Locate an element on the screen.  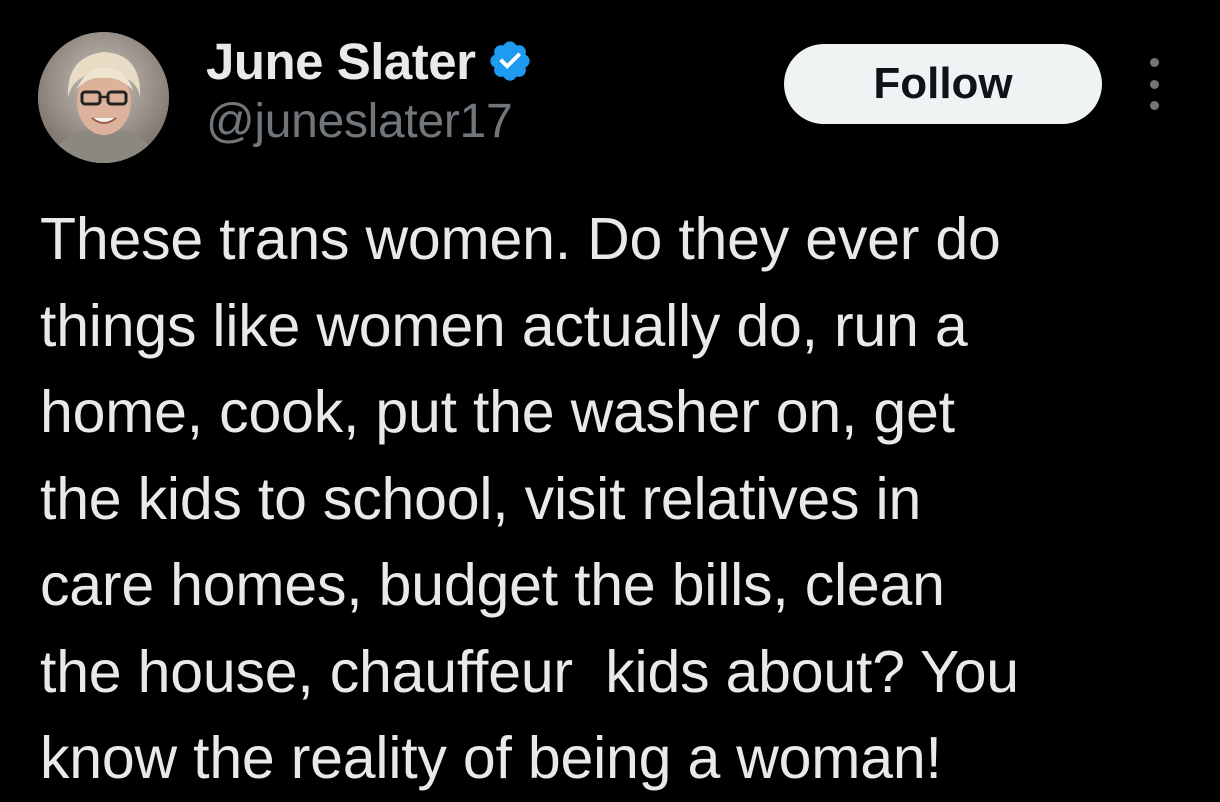
author-name-row: June Slater is located at coordinates (369, 61).